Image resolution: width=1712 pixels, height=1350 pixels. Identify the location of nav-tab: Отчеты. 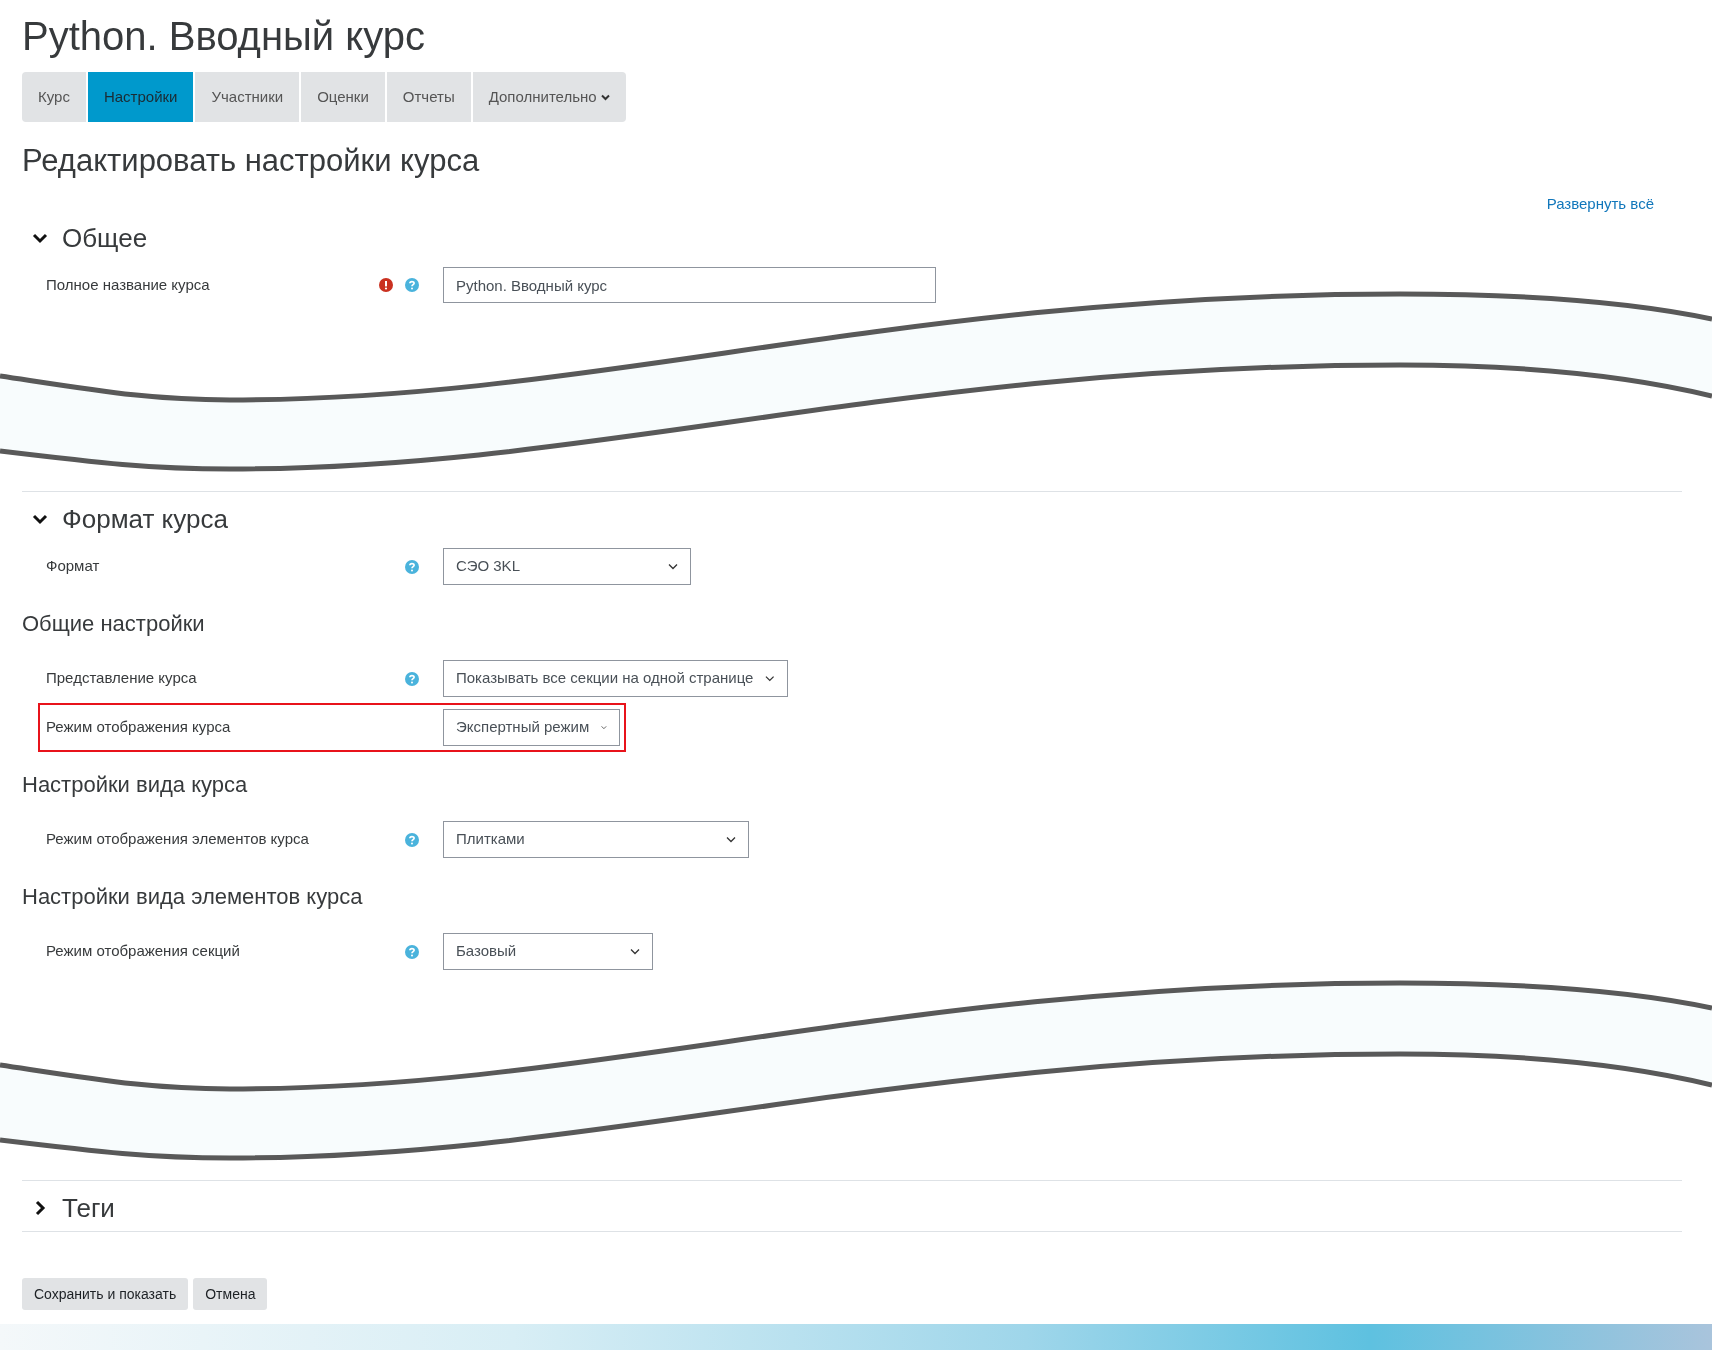
(428, 97).